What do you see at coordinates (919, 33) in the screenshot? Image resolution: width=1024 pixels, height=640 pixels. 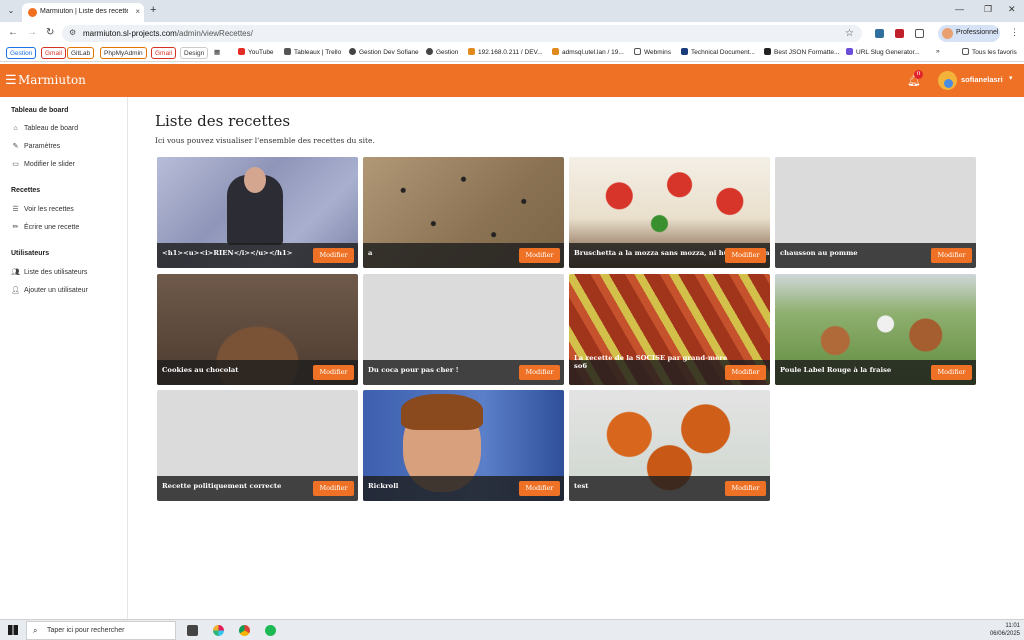 I see `extensions-puzzle-icon` at bounding box center [919, 33].